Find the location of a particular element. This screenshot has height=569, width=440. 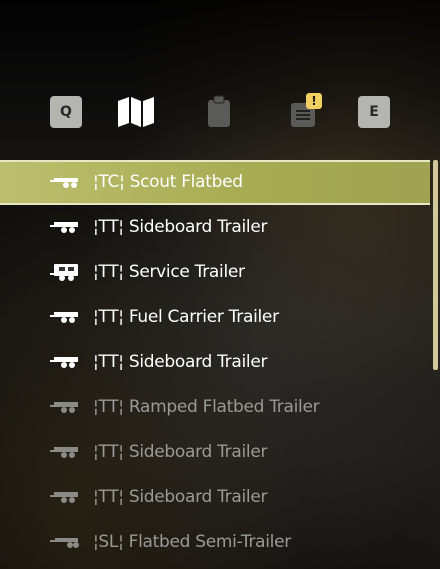

list-item: ¦SL¦ Flatbed Semi-Trailer is located at coordinates (215, 542).